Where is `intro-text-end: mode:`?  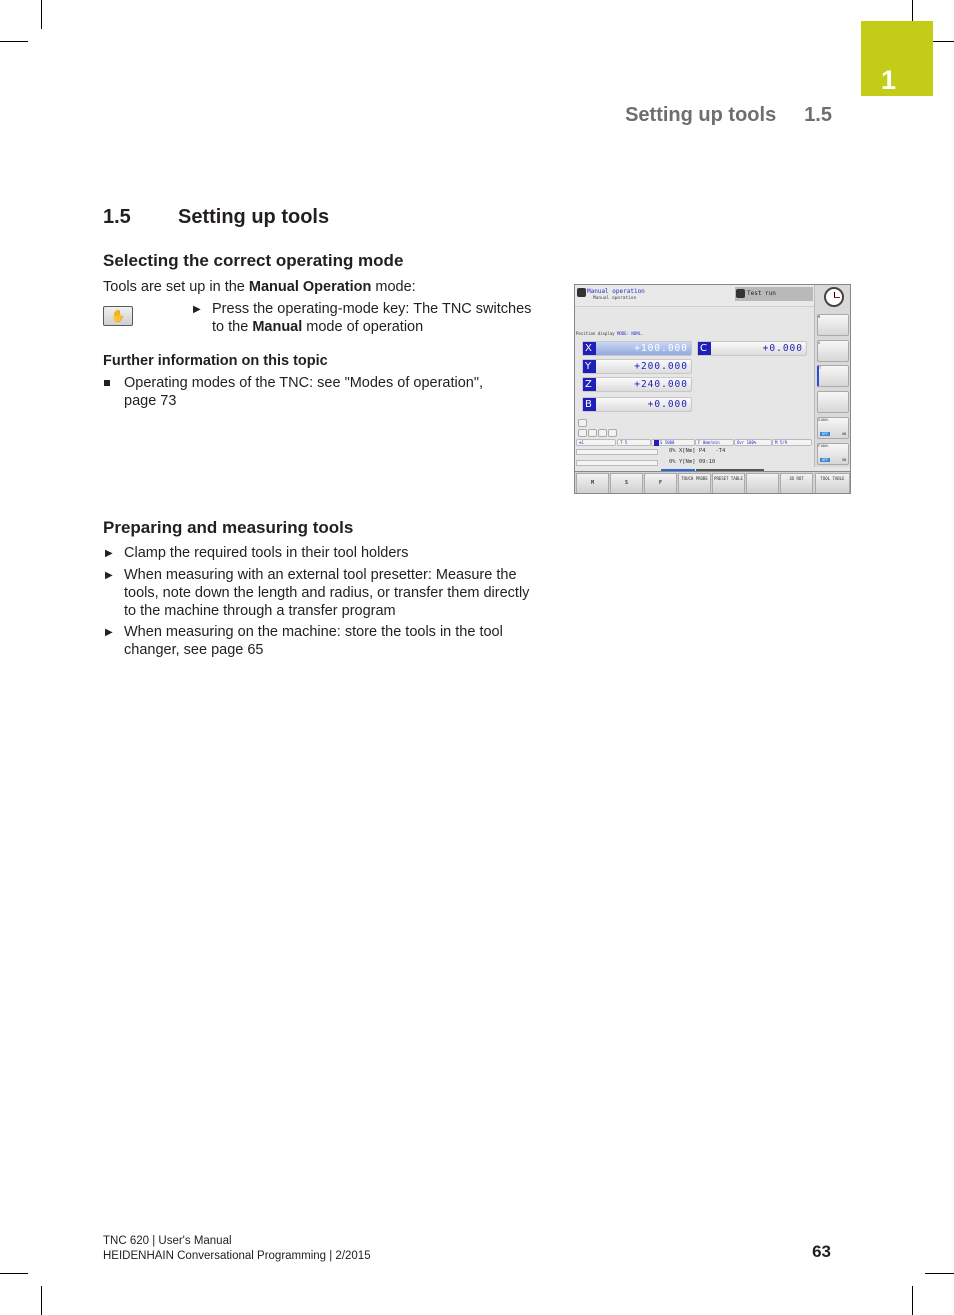 intro-text-end: mode: is located at coordinates (393, 287).